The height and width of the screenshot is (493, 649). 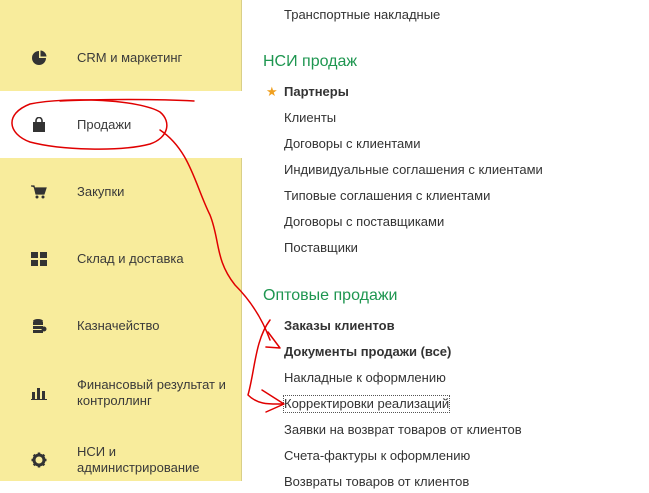 What do you see at coordinates (39, 393) in the screenshot?
I see `bar-chart-icon` at bounding box center [39, 393].